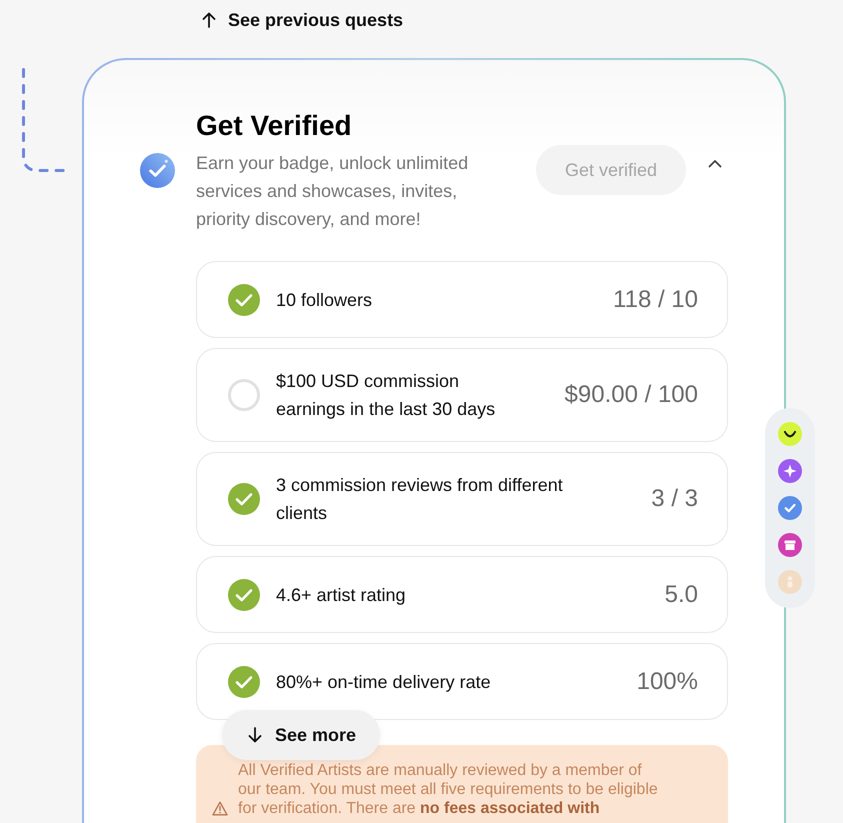 The image size is (843, 823). What do you see at coordinates (790, 545) in the screenshot?
I see `box-badge-icon` at bounding box center [790, 545].